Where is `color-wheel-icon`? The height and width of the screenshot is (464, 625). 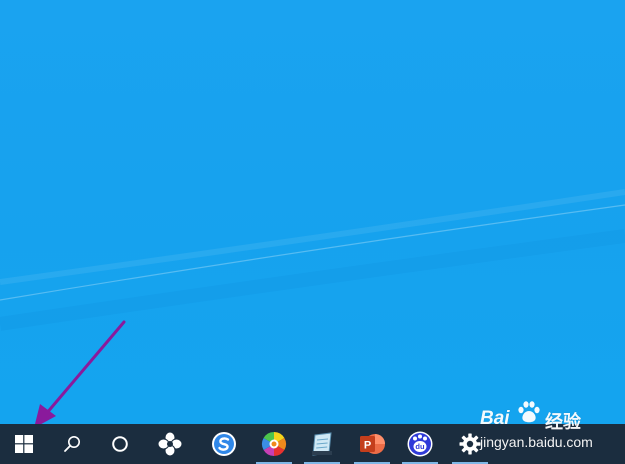
color-wheel-icon is located at coordinates (274, 444).